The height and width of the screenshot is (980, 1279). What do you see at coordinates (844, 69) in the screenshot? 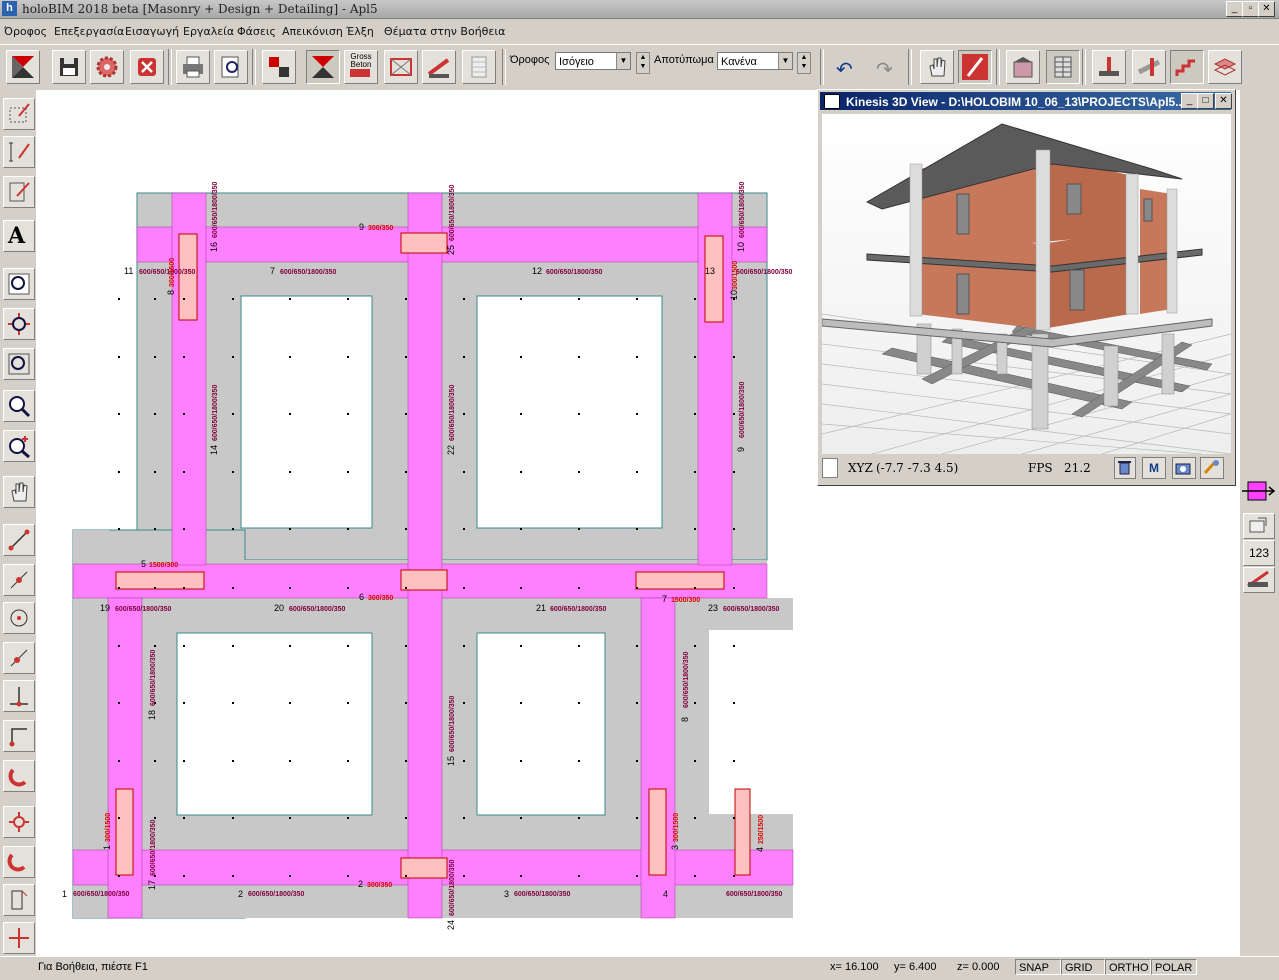
I see `undo-icon: ↶` at bounding box center [844, 69].